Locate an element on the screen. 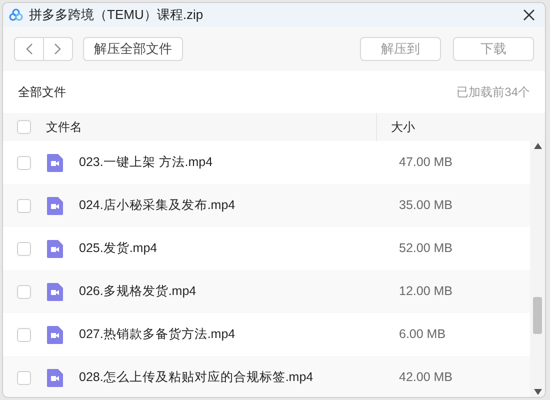 The image size is (550, 400). file-row: 024.店小秘采集及发布.mp4 35.00 MB is located at coordinates (266, 205).